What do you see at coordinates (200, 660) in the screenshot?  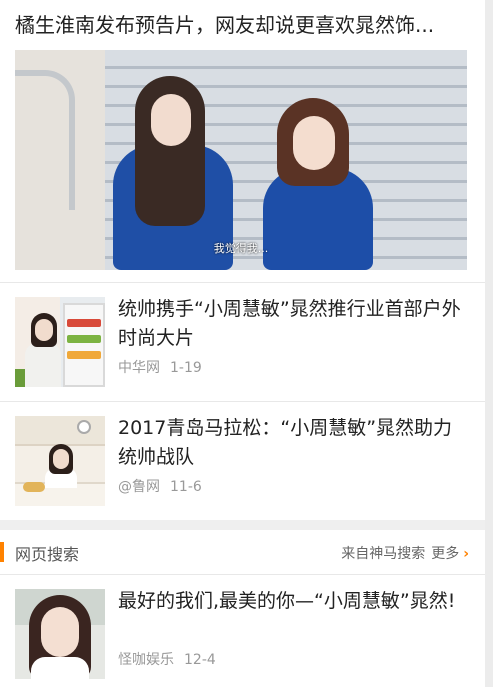 I see `result-date: 12-4` at bounding box center [200, 660].